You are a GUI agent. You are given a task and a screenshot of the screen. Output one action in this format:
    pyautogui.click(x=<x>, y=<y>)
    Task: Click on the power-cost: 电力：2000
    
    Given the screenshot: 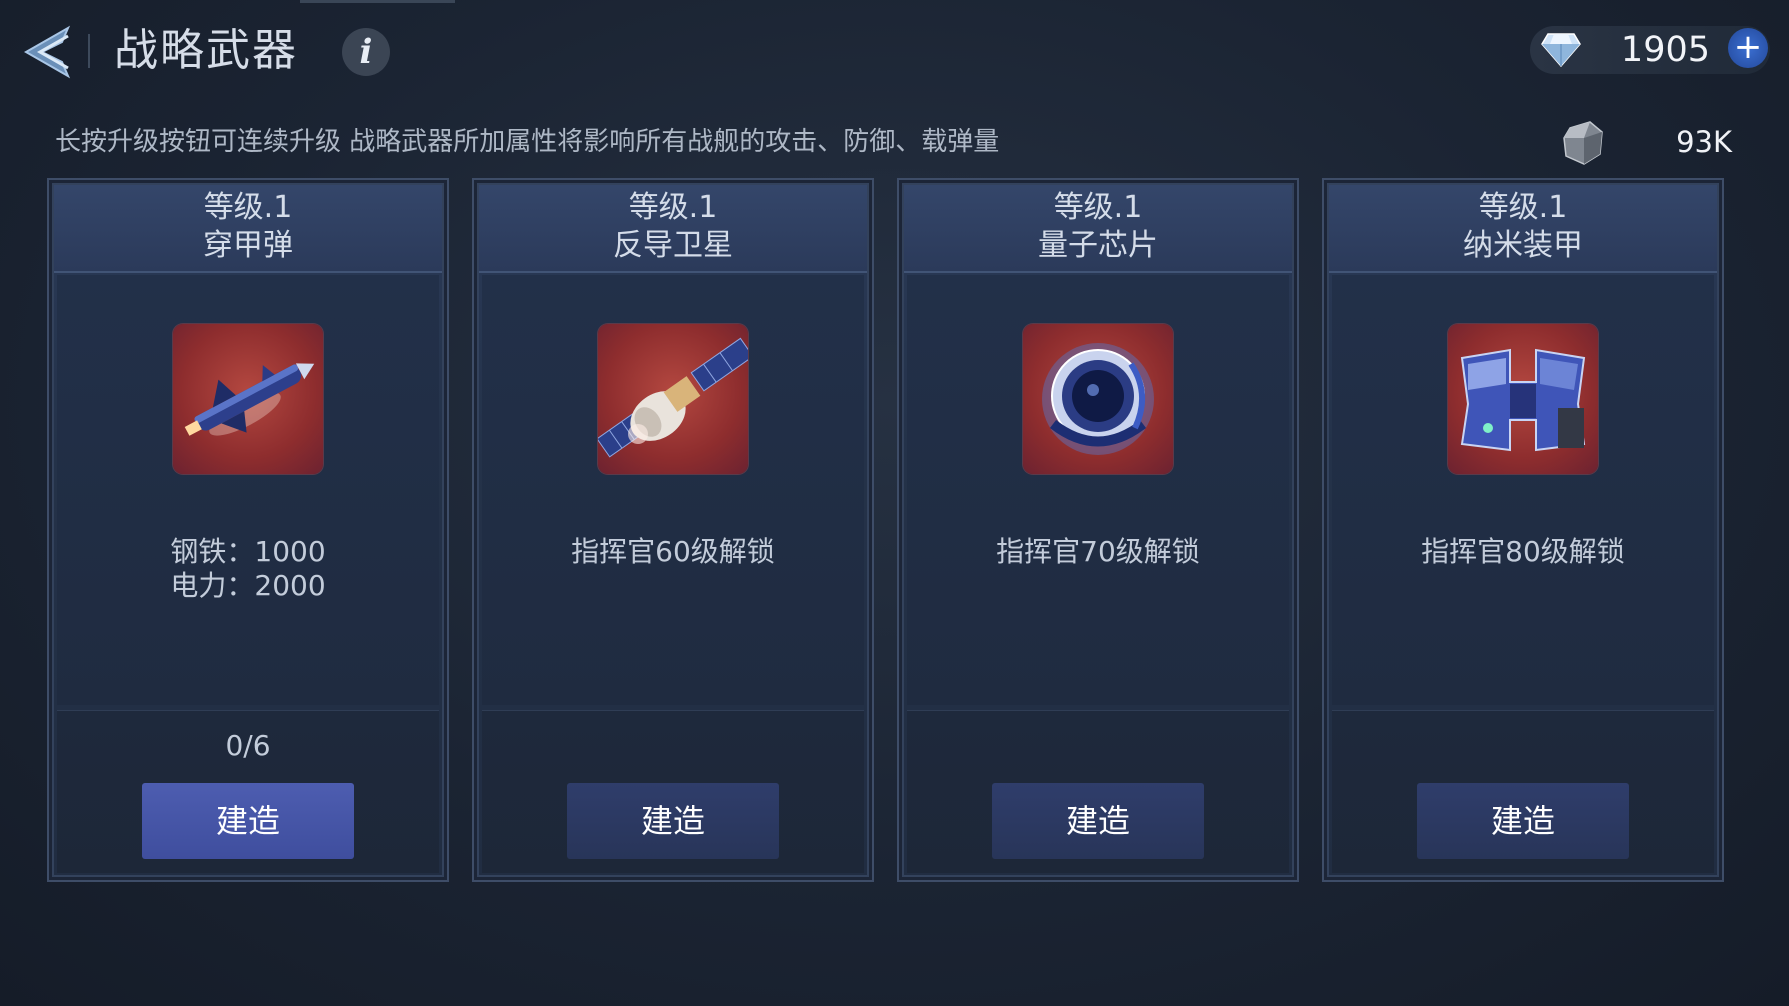 What is the action you would take?
    pyautogui.click(x=248, y=585)
    